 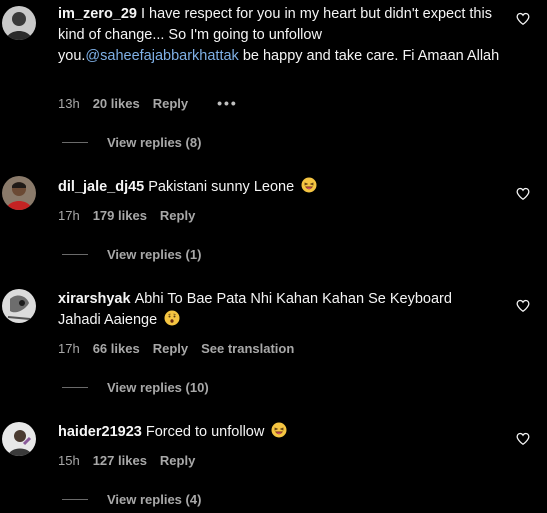 What do you see at coordinates (158, 387) in the screenshot?
I see `view-replies-label: View replies (10)` at bounding box center [158, 387].